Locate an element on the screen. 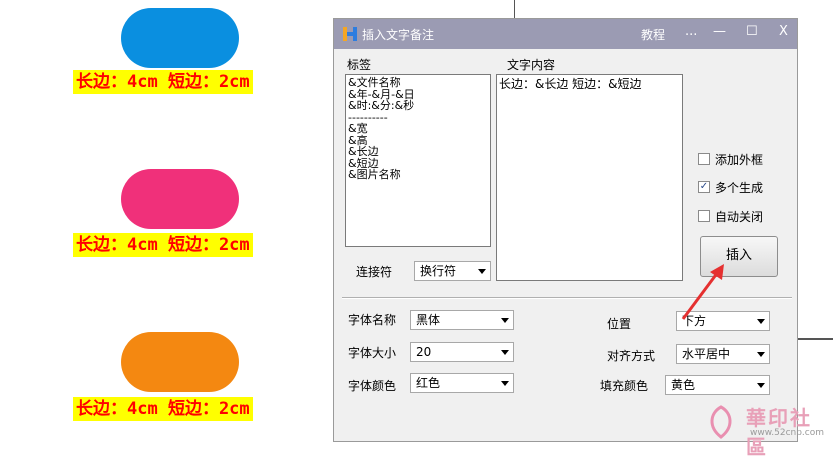  orange-shape-caption: 长边：4cm 短边：2cm is located at coordinates (163, 409).